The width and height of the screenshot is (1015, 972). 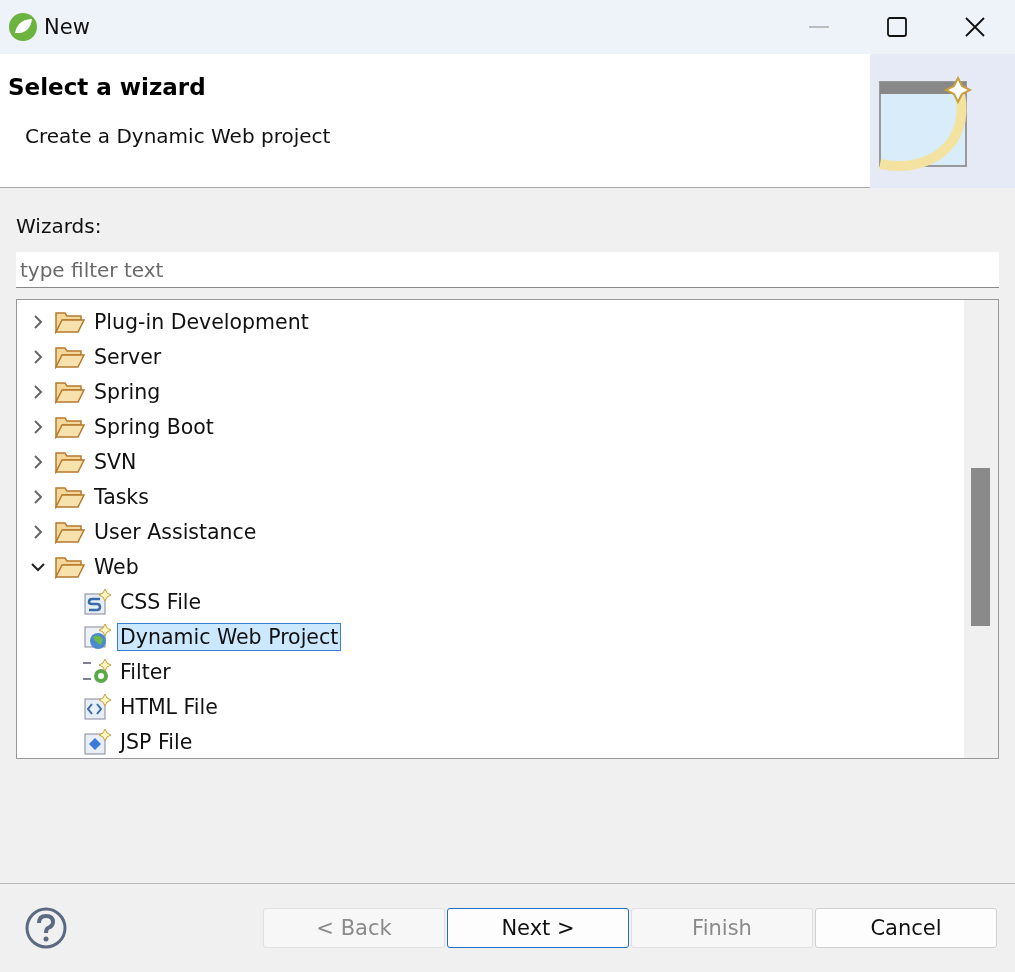 What do you see at coordinates (175, 531) in the screenshot?
I see `tree-item: User Assistance` at bounding box center [175, 531].